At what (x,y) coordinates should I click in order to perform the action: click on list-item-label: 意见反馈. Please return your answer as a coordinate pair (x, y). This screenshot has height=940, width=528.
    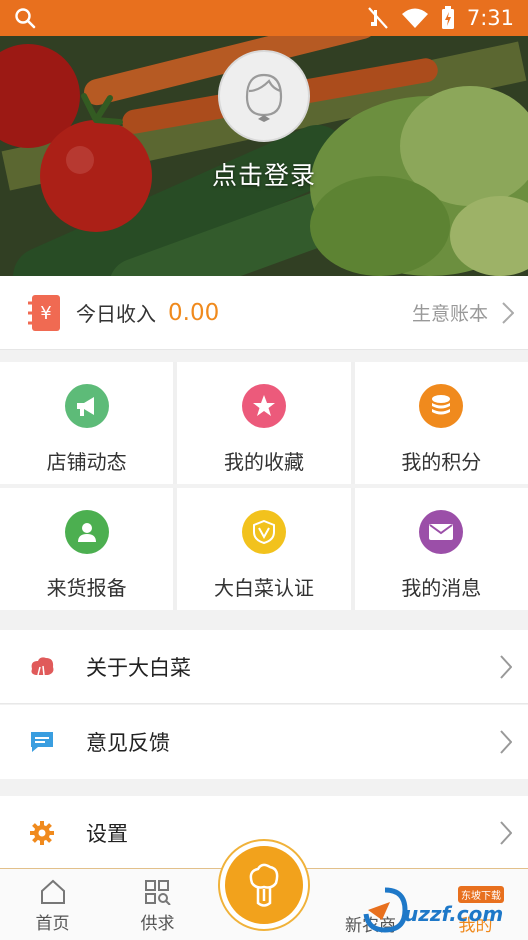
    Looking at the image, I should click on (128, 743).